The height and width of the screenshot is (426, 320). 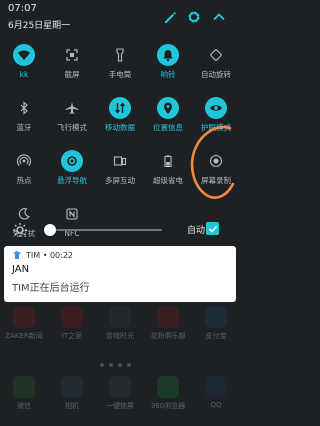 I want to click on notification-body: TIM正在后台运行, so click(x=51, y=288).